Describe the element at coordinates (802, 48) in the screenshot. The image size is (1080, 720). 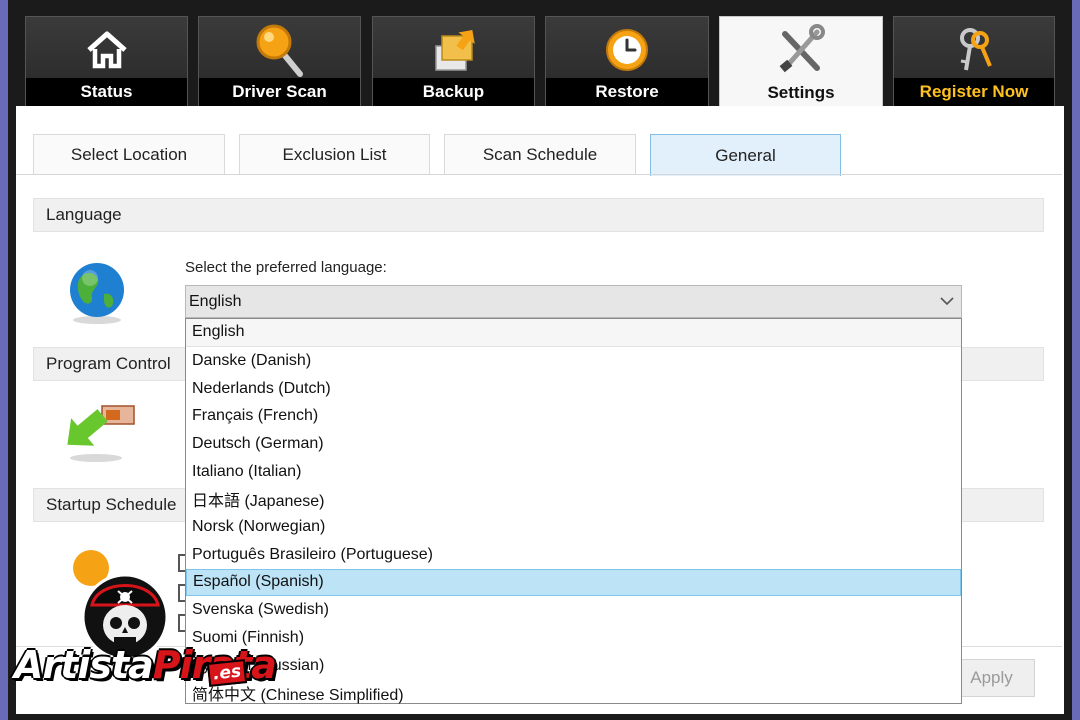
I see `tools-icon` at that location.